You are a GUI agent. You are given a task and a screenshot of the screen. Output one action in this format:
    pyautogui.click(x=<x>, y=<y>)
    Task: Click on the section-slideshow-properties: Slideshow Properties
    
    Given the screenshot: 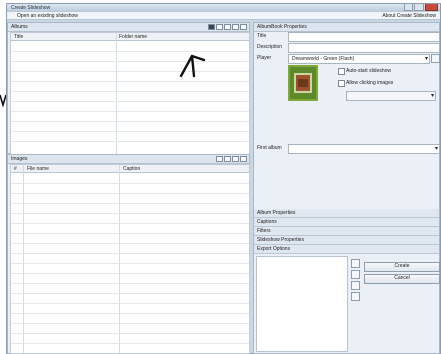 What is the action you would take?
    pyautogui.click(x=346, y=240)
    